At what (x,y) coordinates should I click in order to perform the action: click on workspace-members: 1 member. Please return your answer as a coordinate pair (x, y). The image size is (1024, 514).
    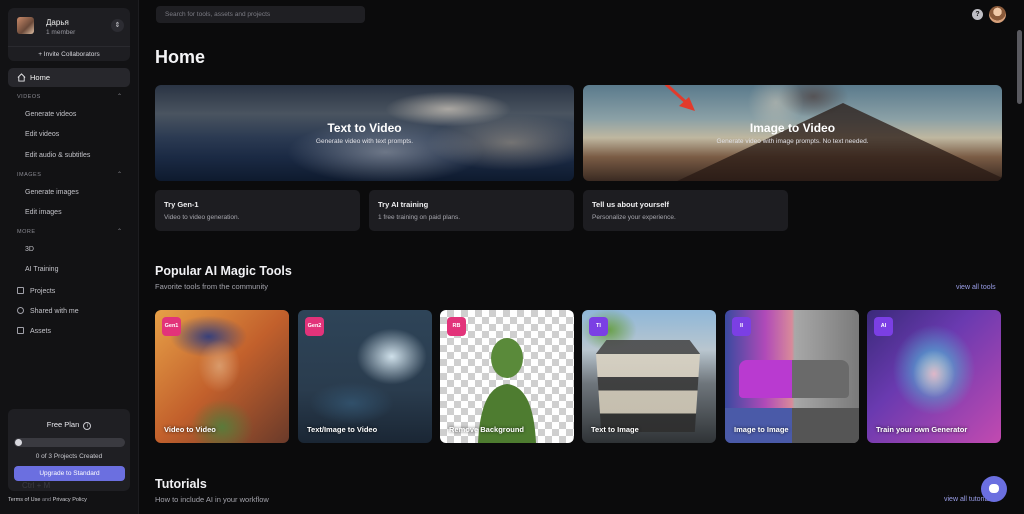
    Looking at the image, I should click on (61, 32).